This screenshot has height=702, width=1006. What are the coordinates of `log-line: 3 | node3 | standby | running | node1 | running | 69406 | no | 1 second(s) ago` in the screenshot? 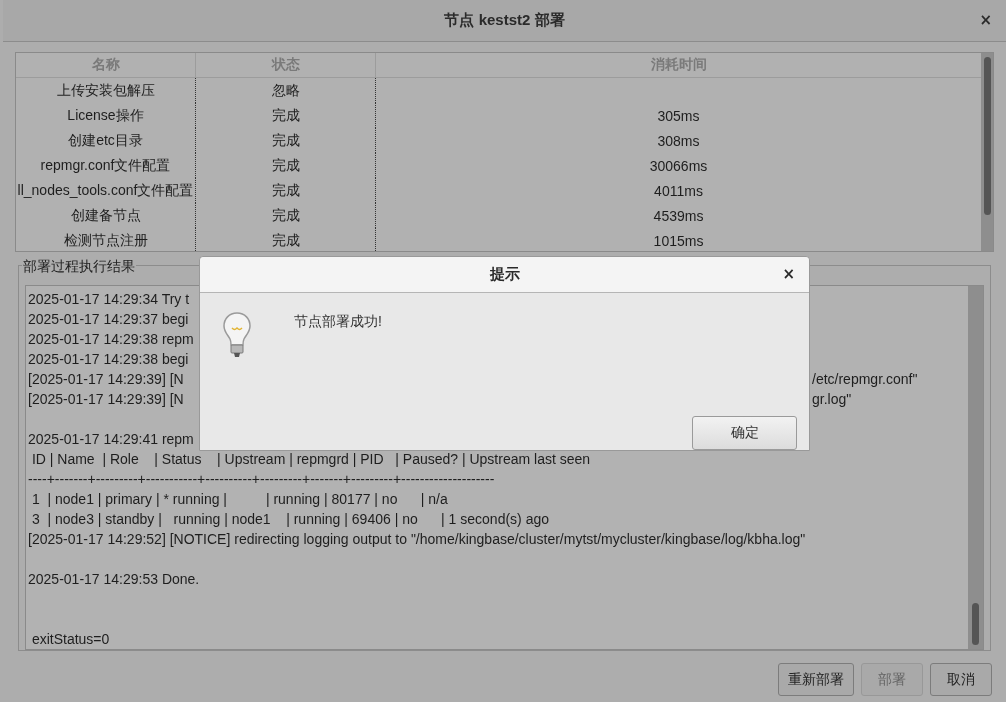 It's located at (289, 519).